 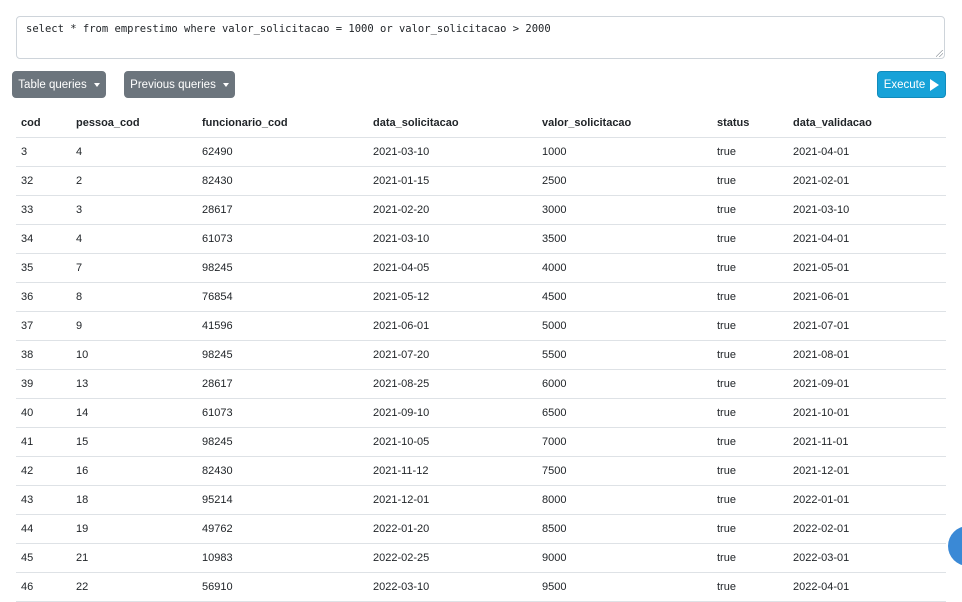 I want to click on table-cell: 43, so click(x=43, y=500).